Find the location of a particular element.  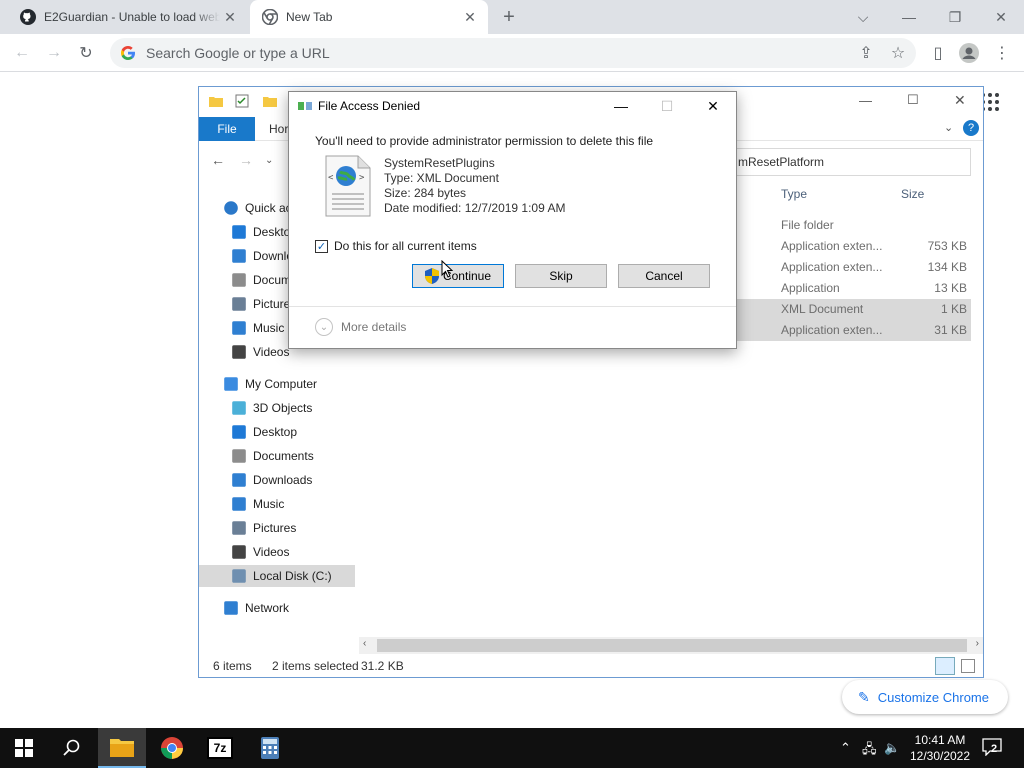

chrome-menu-icon: ⋮ is located at coordinates (1002, 53).